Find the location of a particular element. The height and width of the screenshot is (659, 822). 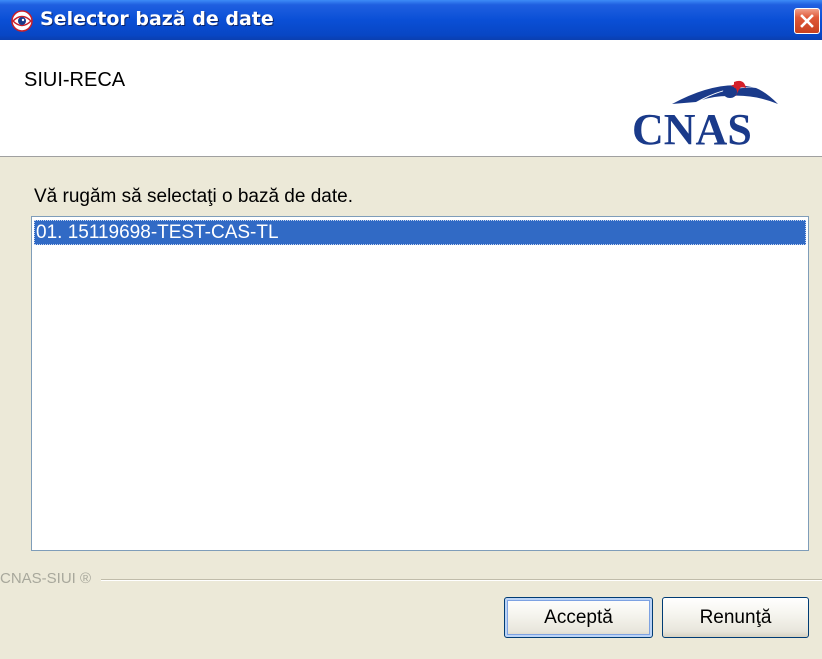

title-bar: Selector bază de date is located at coordinates (411, 20).